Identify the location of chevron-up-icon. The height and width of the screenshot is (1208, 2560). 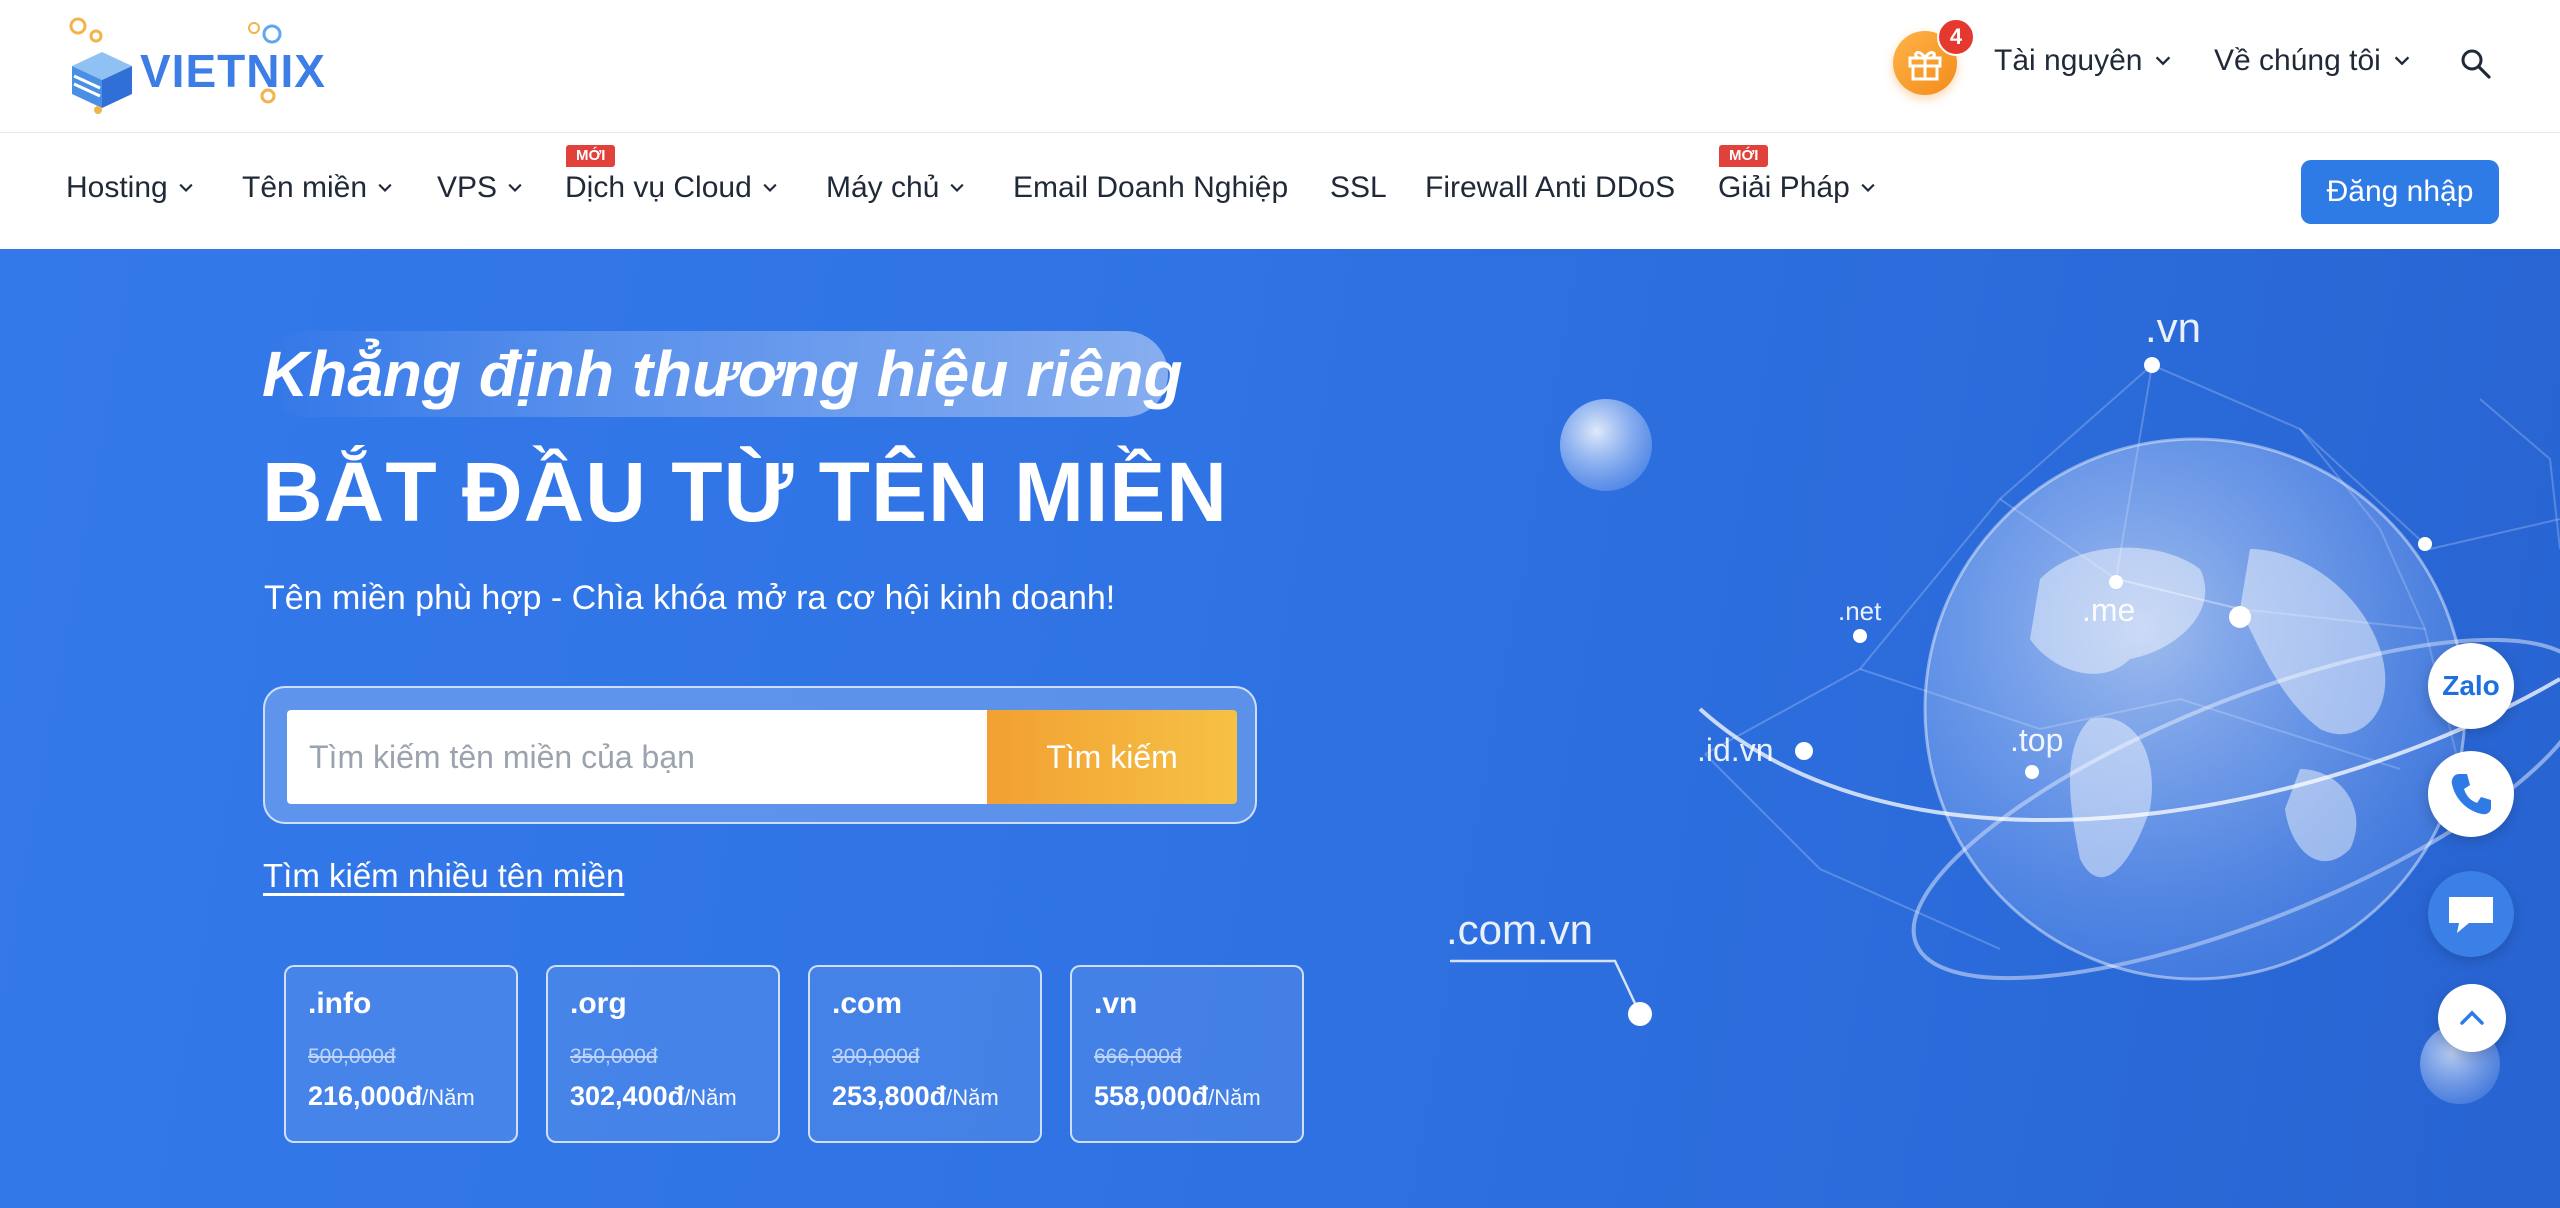
(2472, 1017).